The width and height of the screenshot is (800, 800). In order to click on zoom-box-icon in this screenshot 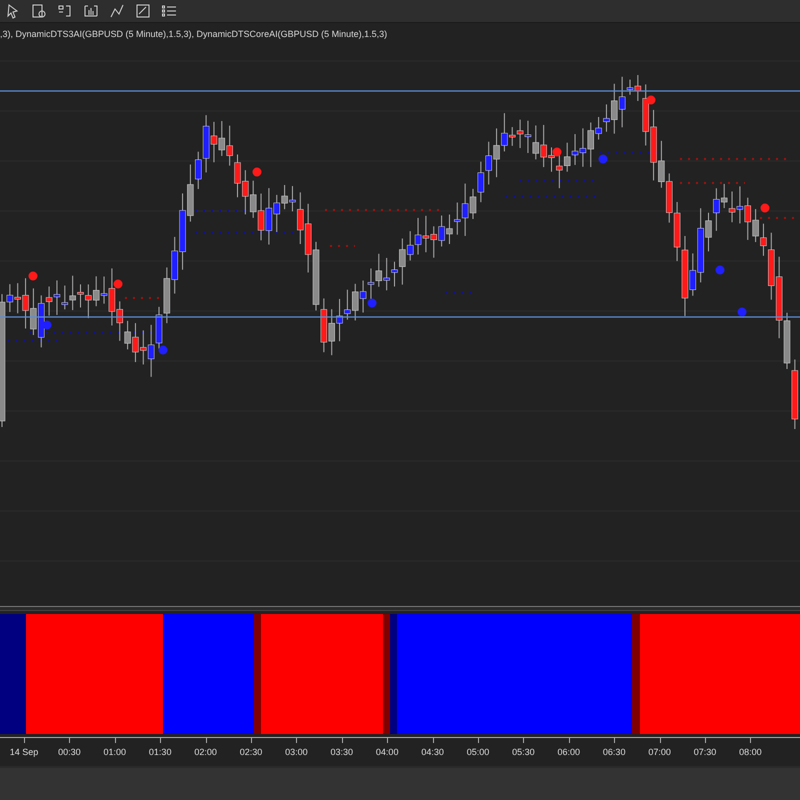, I will do `click(143, 11)`.